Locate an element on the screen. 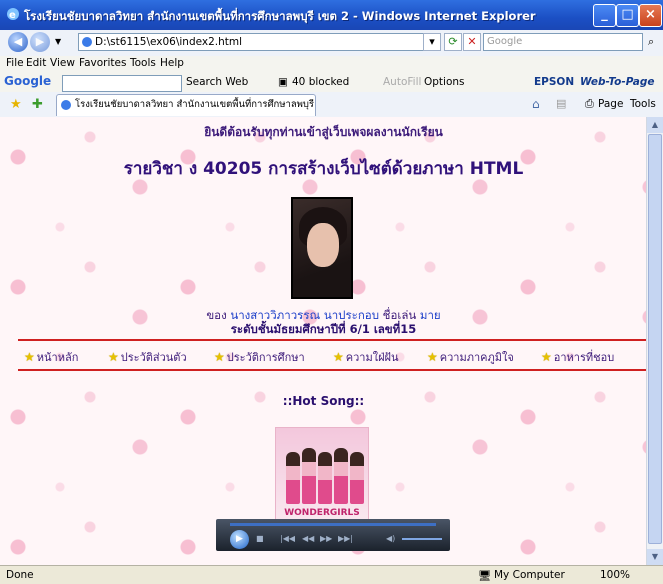  scroll-thumb is located at coordinates (655, 339).